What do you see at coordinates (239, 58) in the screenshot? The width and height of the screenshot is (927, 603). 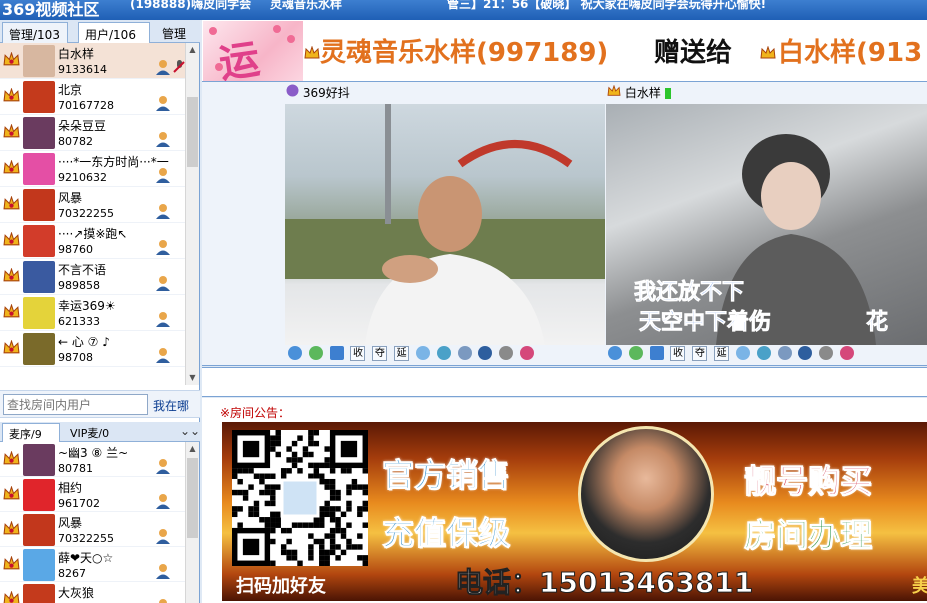 I see `banner-logo: 运` at bounding box center [239, 58].